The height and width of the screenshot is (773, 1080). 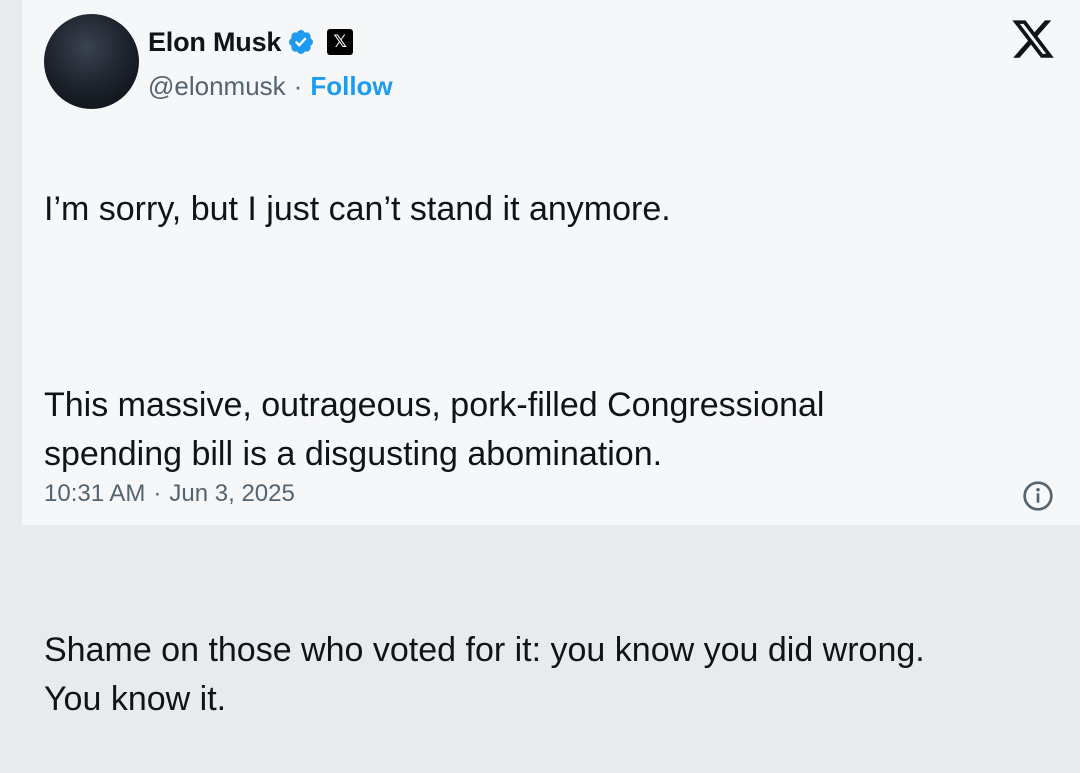 What do you see at coordinates (214, 42) in the screenshot?
I see `author-name: Elon Musk` at bounding box center [214, 42].